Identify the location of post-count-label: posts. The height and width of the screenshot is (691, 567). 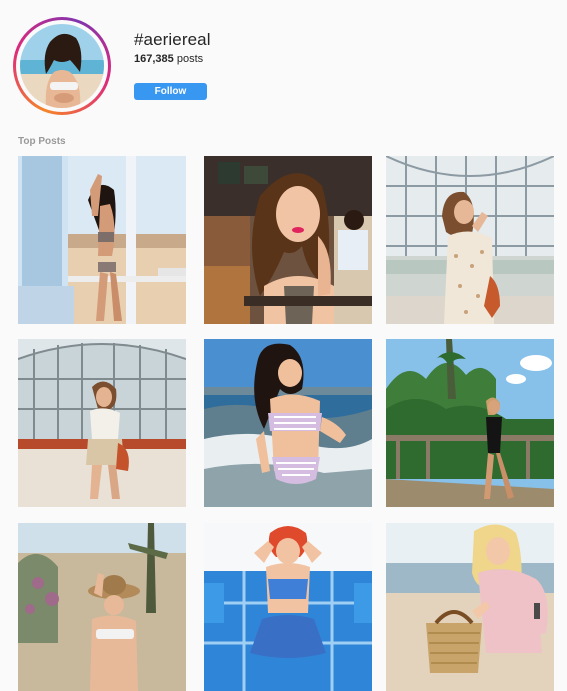
(190, 59).